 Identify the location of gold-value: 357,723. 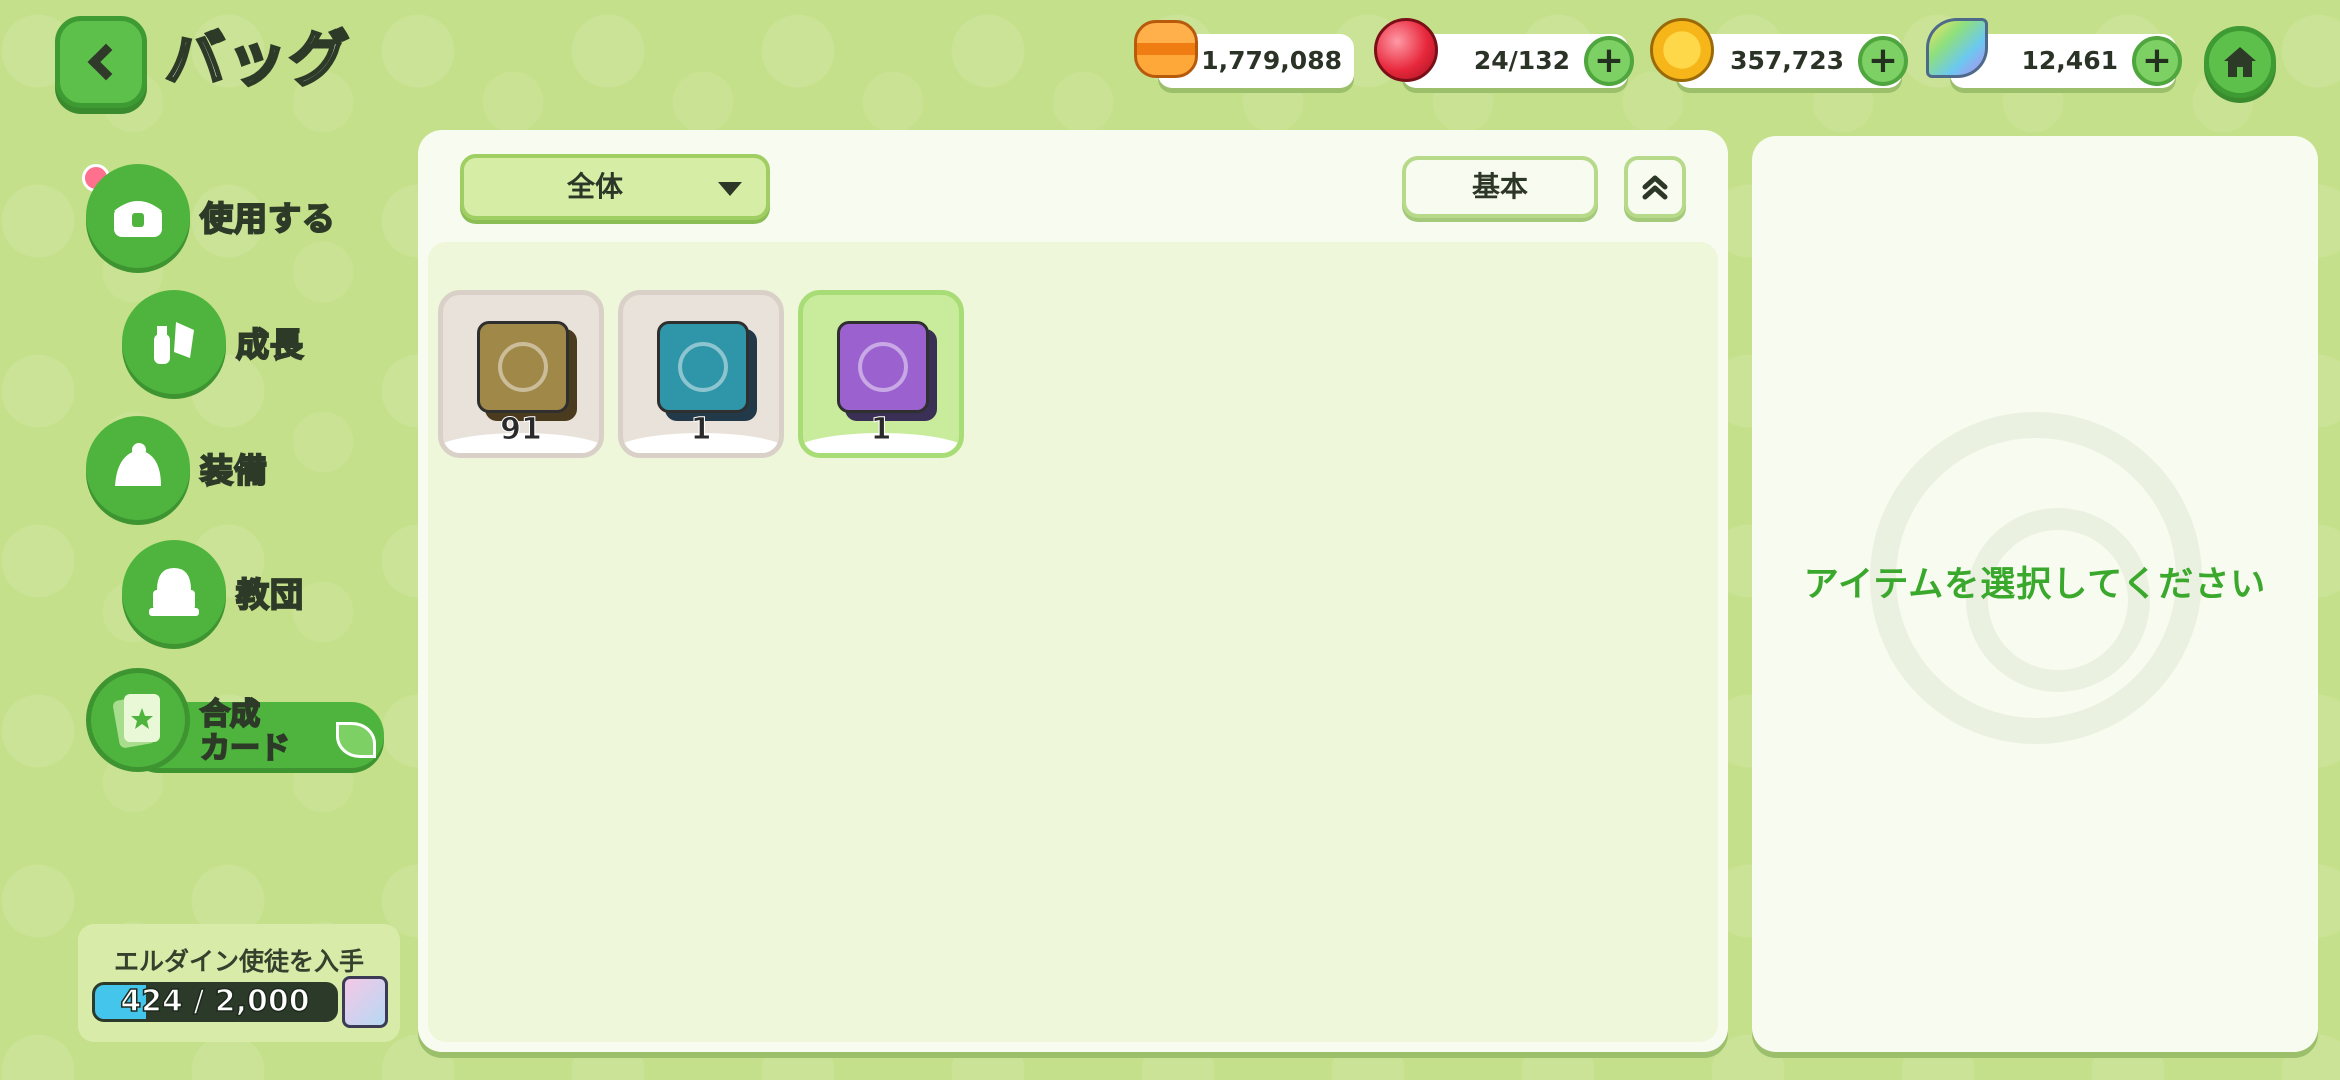
(1787, 60).